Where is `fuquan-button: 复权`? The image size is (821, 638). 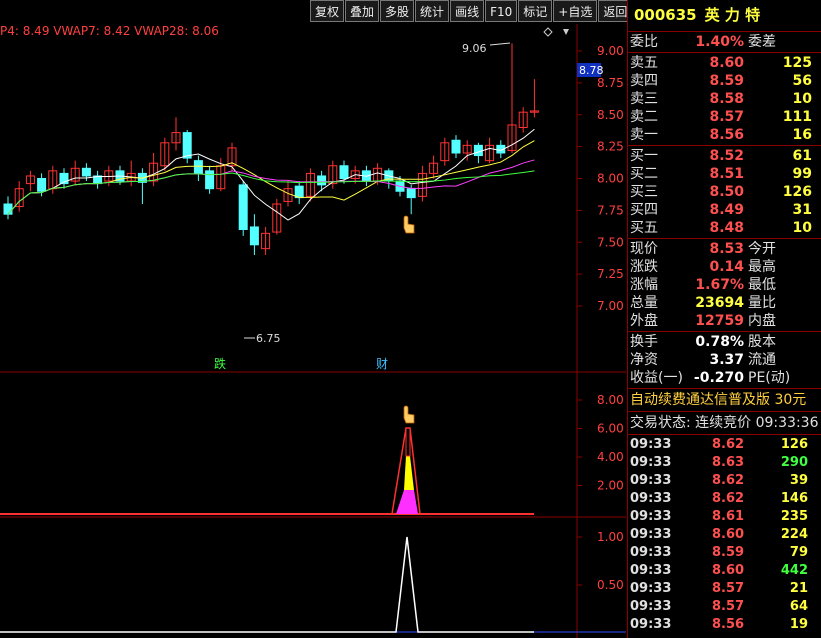 fuquan-button: 复权 is located at coordinates (327, 11).